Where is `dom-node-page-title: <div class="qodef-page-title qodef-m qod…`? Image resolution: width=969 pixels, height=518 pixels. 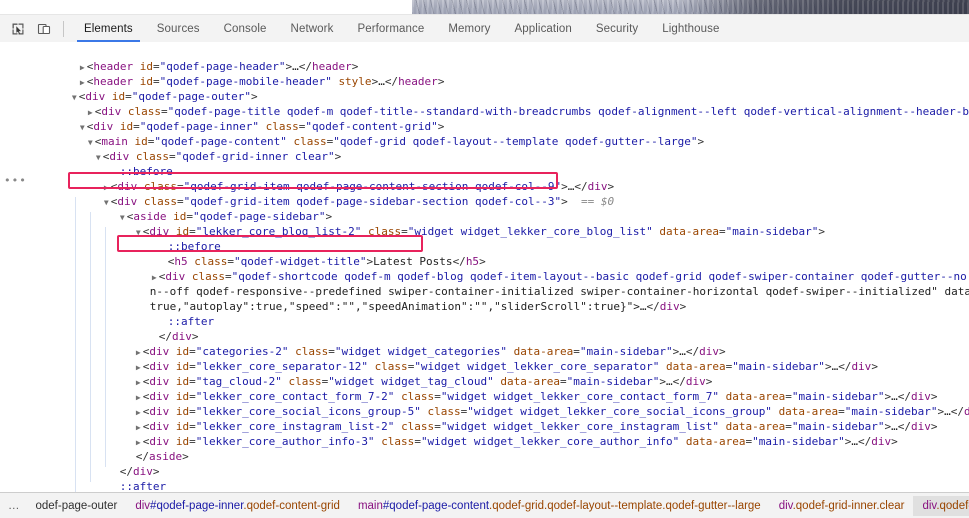
dom-node-page-title: <div class="qodef-page-title qodef-m qod… is located at coordinates (484, 103).